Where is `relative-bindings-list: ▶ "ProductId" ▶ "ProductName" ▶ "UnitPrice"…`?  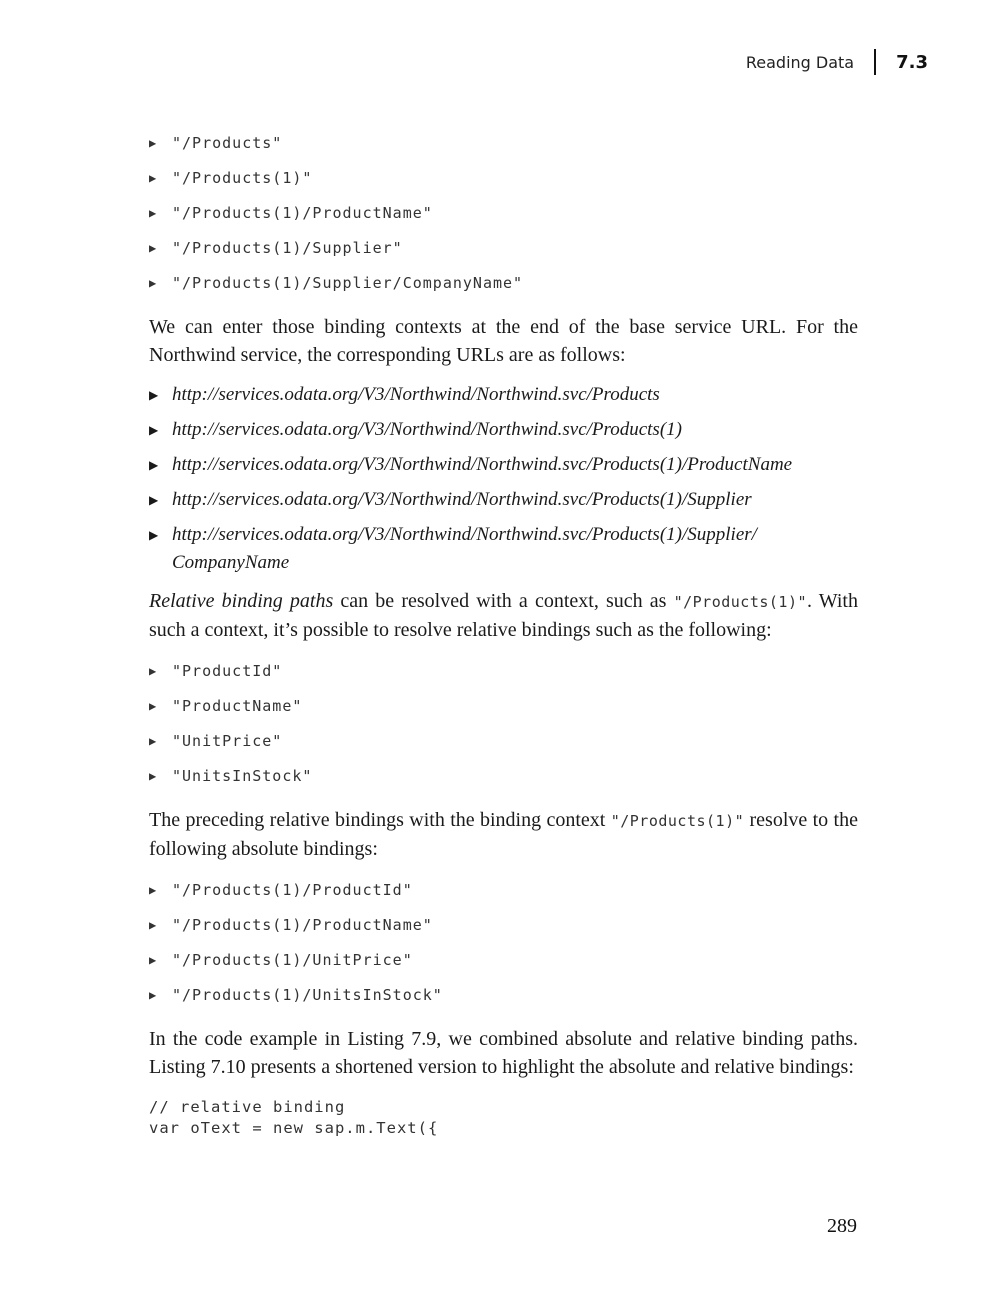 relative-bindings-list: ▶ "ProductId" ▶ "ProductName" ▶ "UnitPrice"… is located at coordinates (503, 726).